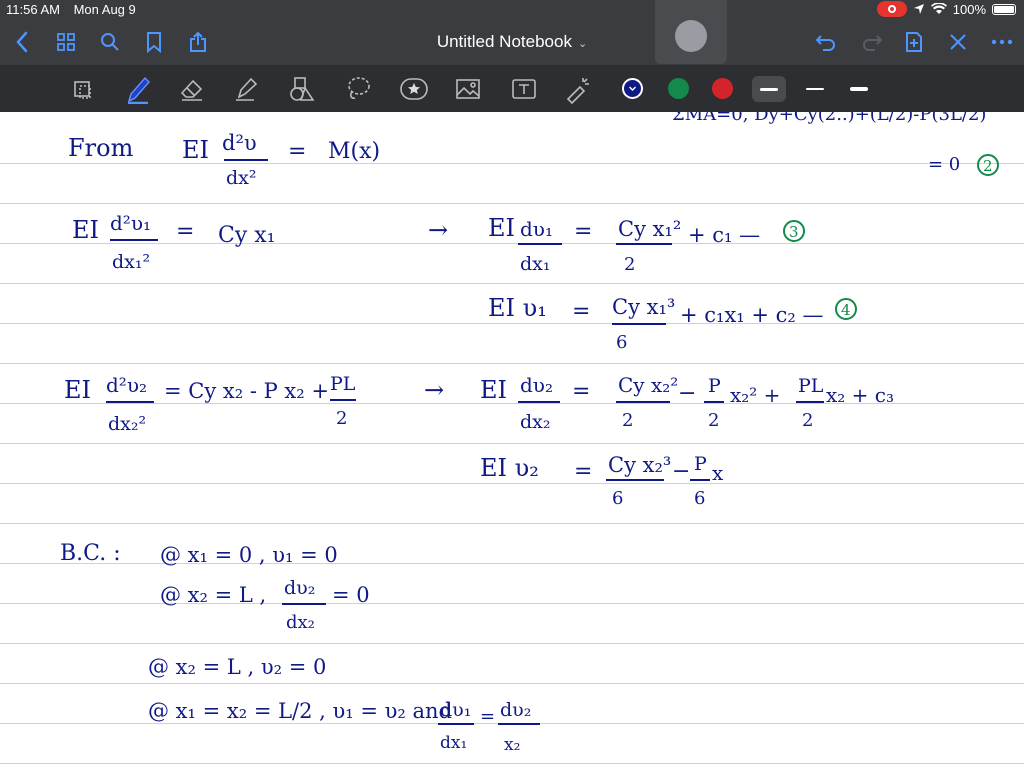  I want to click on ink-l4-pl2-den: 2, so click(807, 420).